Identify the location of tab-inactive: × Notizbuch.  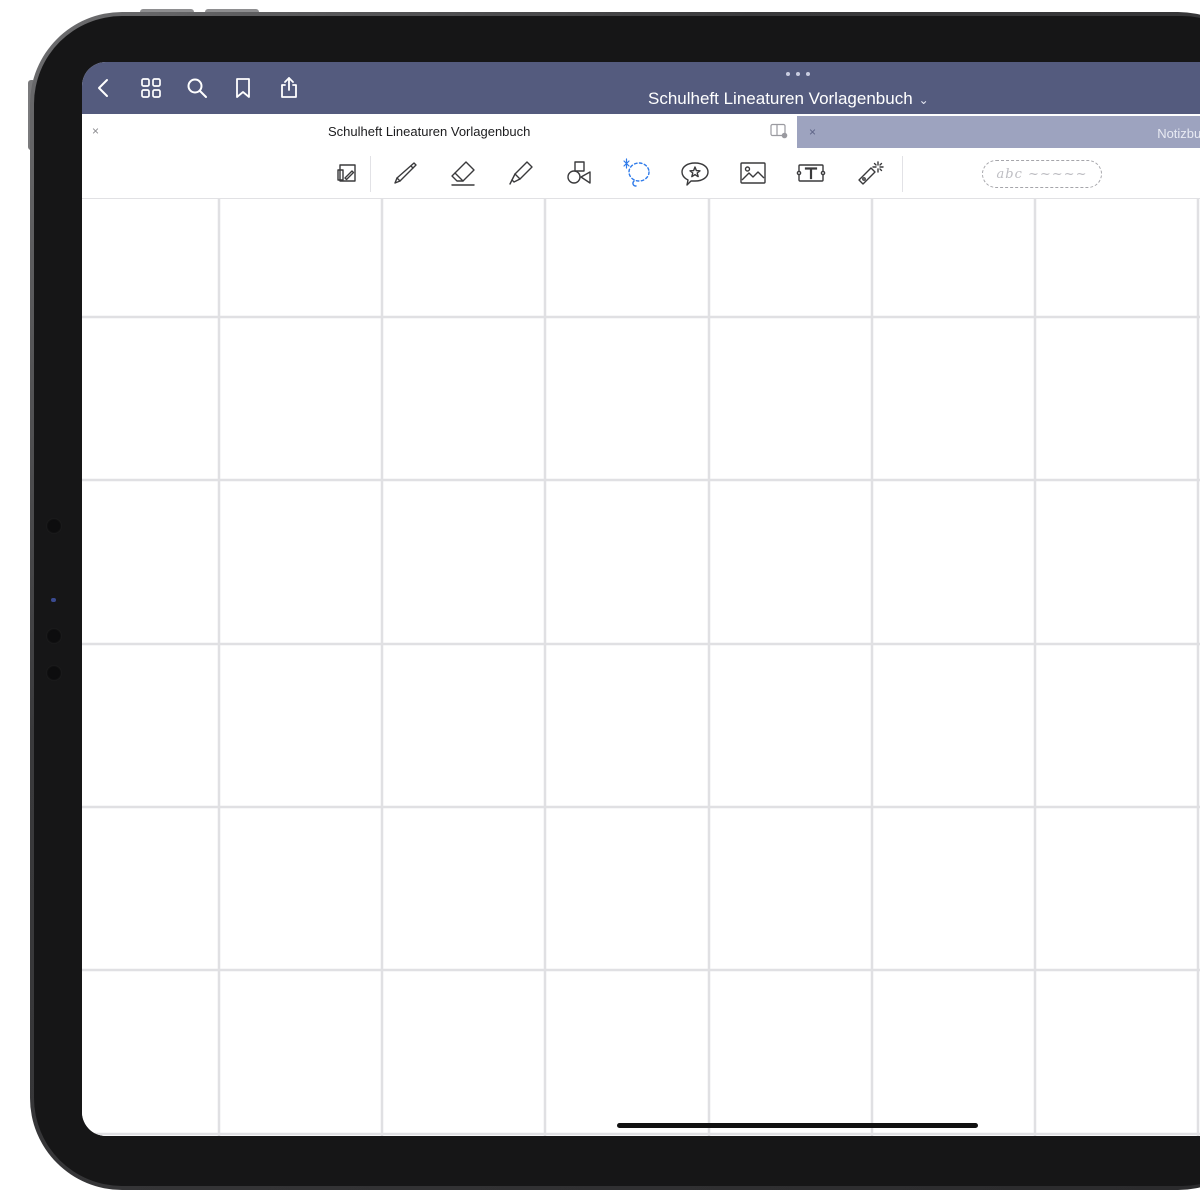
(998, 132).